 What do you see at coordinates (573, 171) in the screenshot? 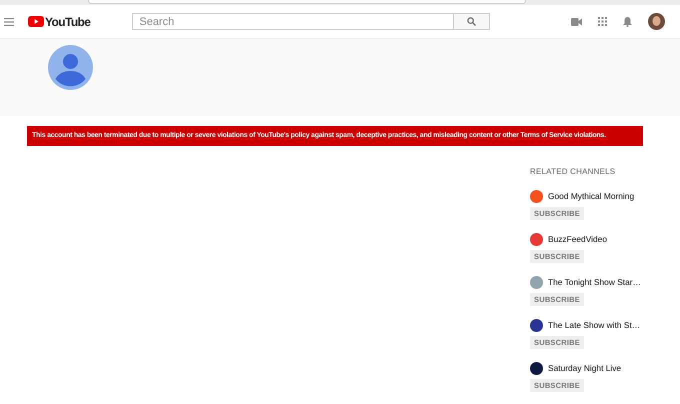
I see `section-title: RELATED CHANNELS` at bounding box center [573, 171].